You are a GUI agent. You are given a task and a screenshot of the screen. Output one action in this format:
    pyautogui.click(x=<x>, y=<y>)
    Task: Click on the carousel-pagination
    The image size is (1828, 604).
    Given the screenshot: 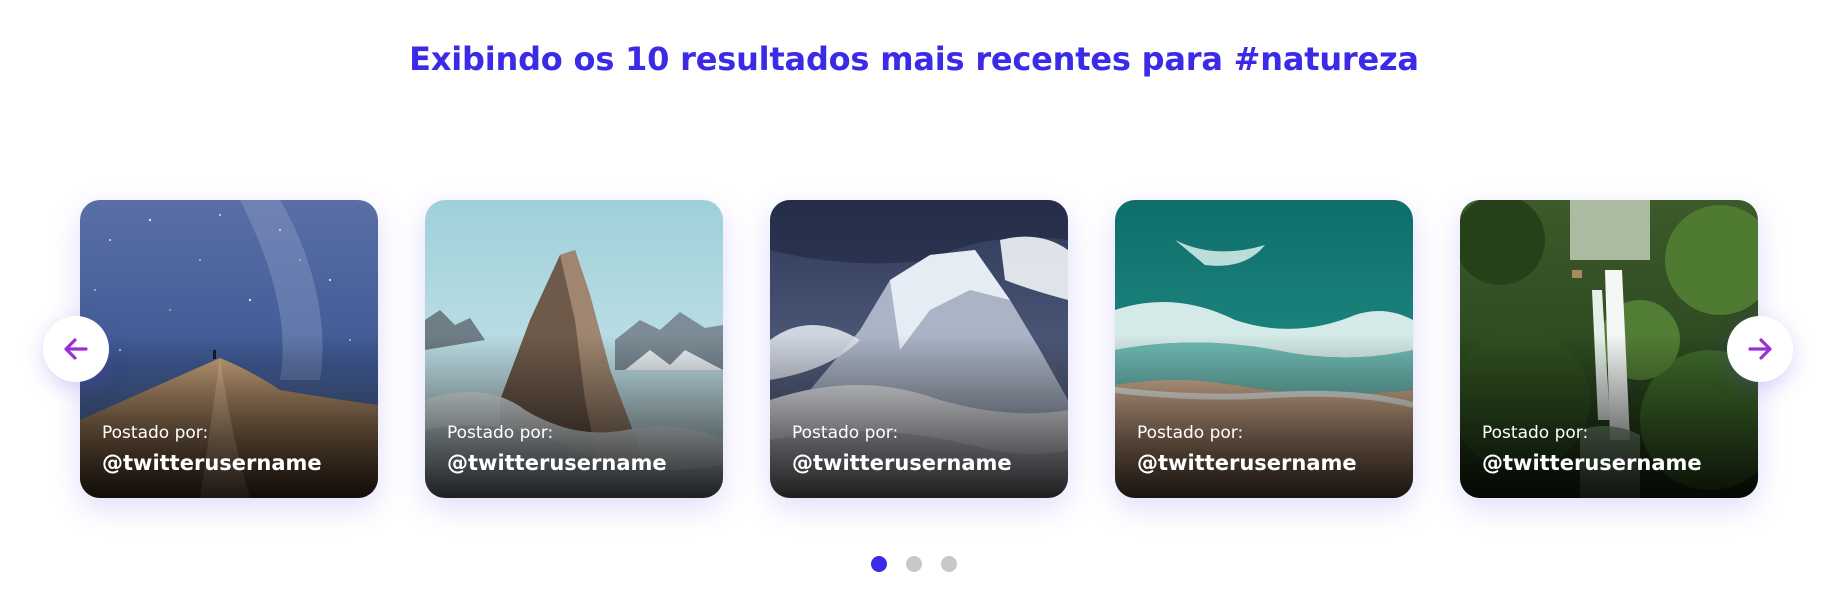 What is the action you would take?
    pyautogui.click(x=914, y=564)
    